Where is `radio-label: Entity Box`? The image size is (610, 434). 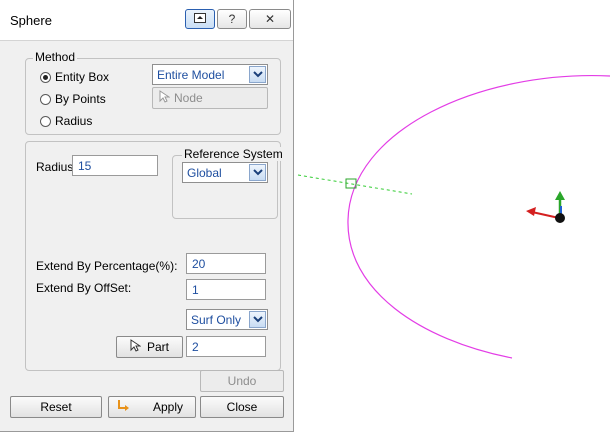
radio-label: Entity Box is located at coordinates (82, 77).